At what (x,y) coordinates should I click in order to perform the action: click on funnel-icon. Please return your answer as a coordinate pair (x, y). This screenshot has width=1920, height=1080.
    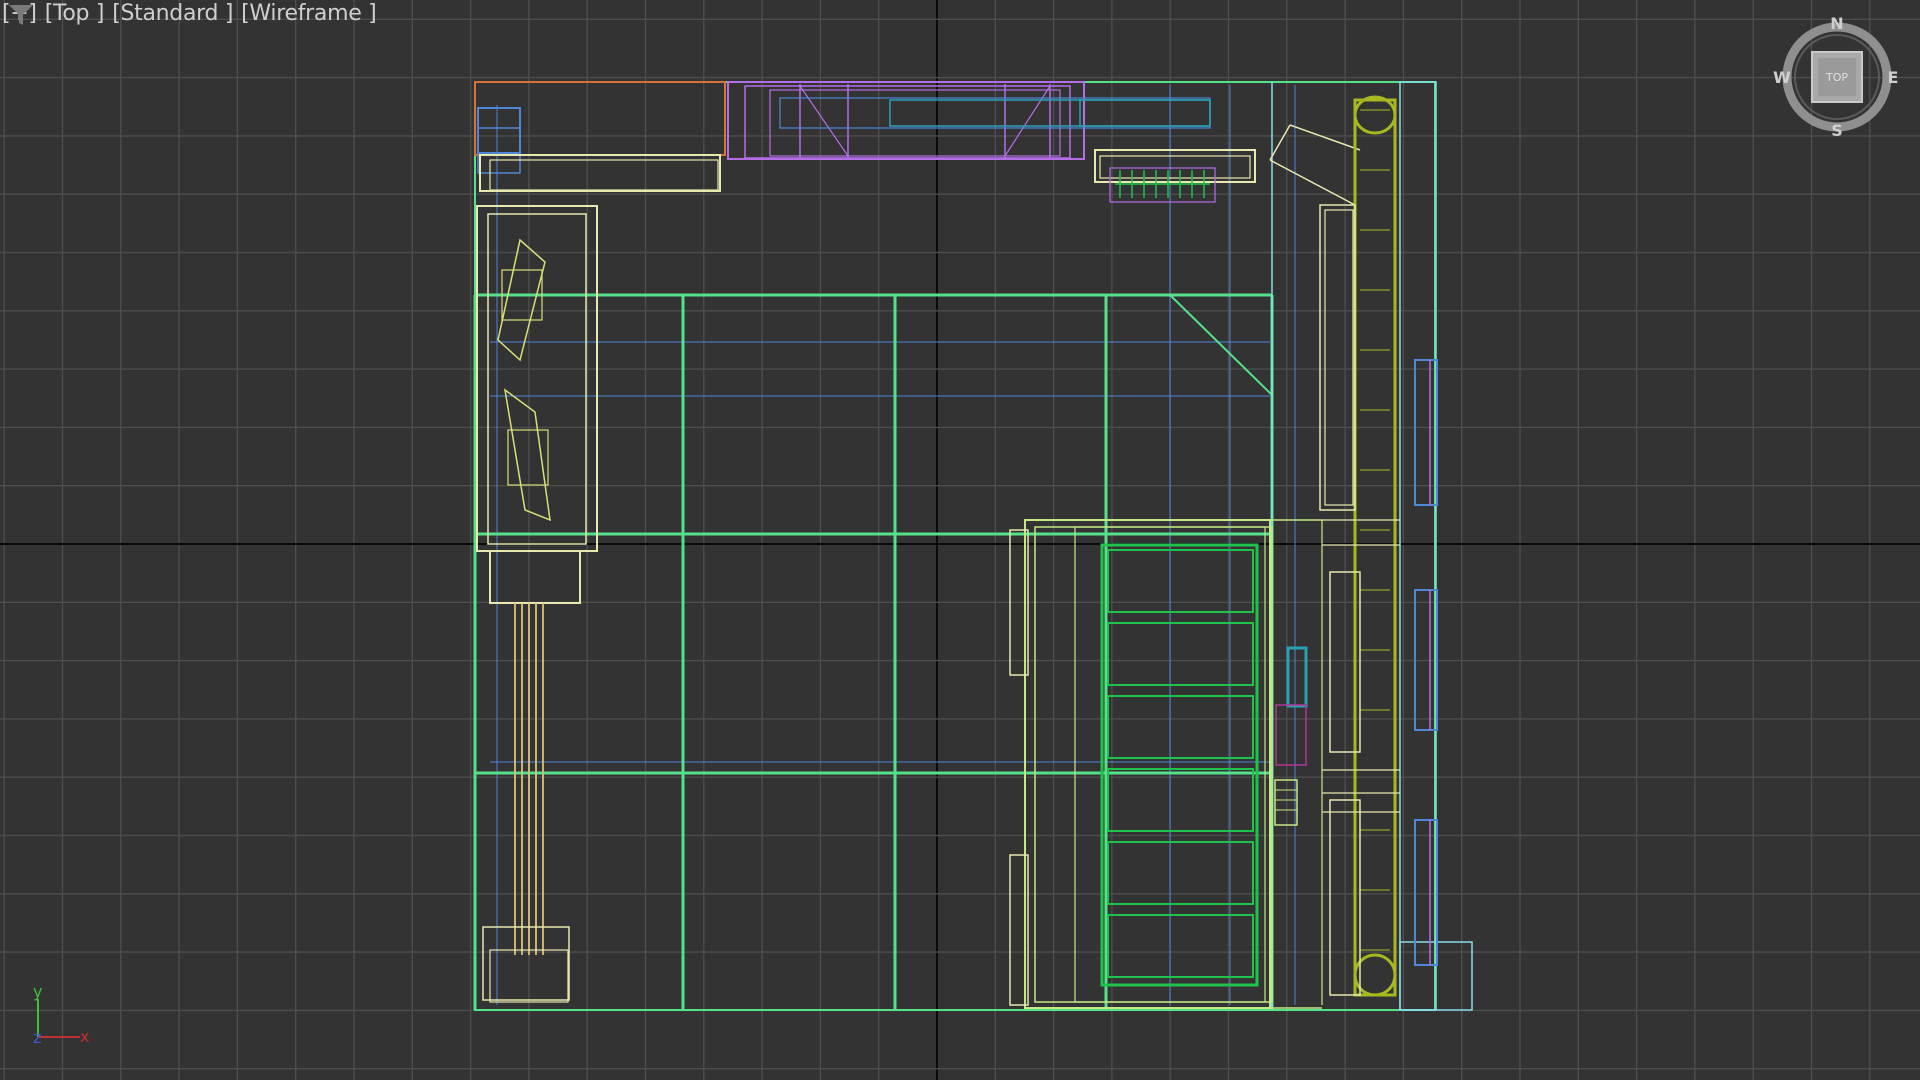
    Looking at the image, I should click on (21, 15).